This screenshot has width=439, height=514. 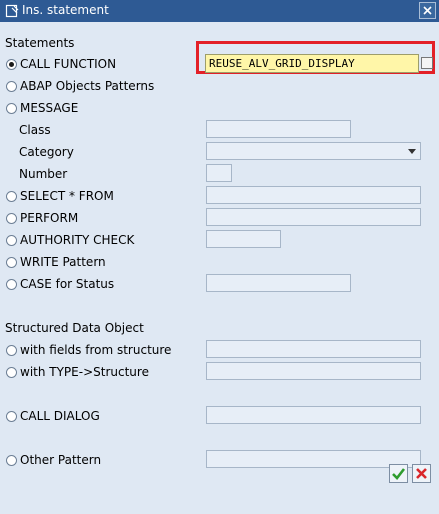 I want to click on radio-case-status, so click(x=11, y=284).